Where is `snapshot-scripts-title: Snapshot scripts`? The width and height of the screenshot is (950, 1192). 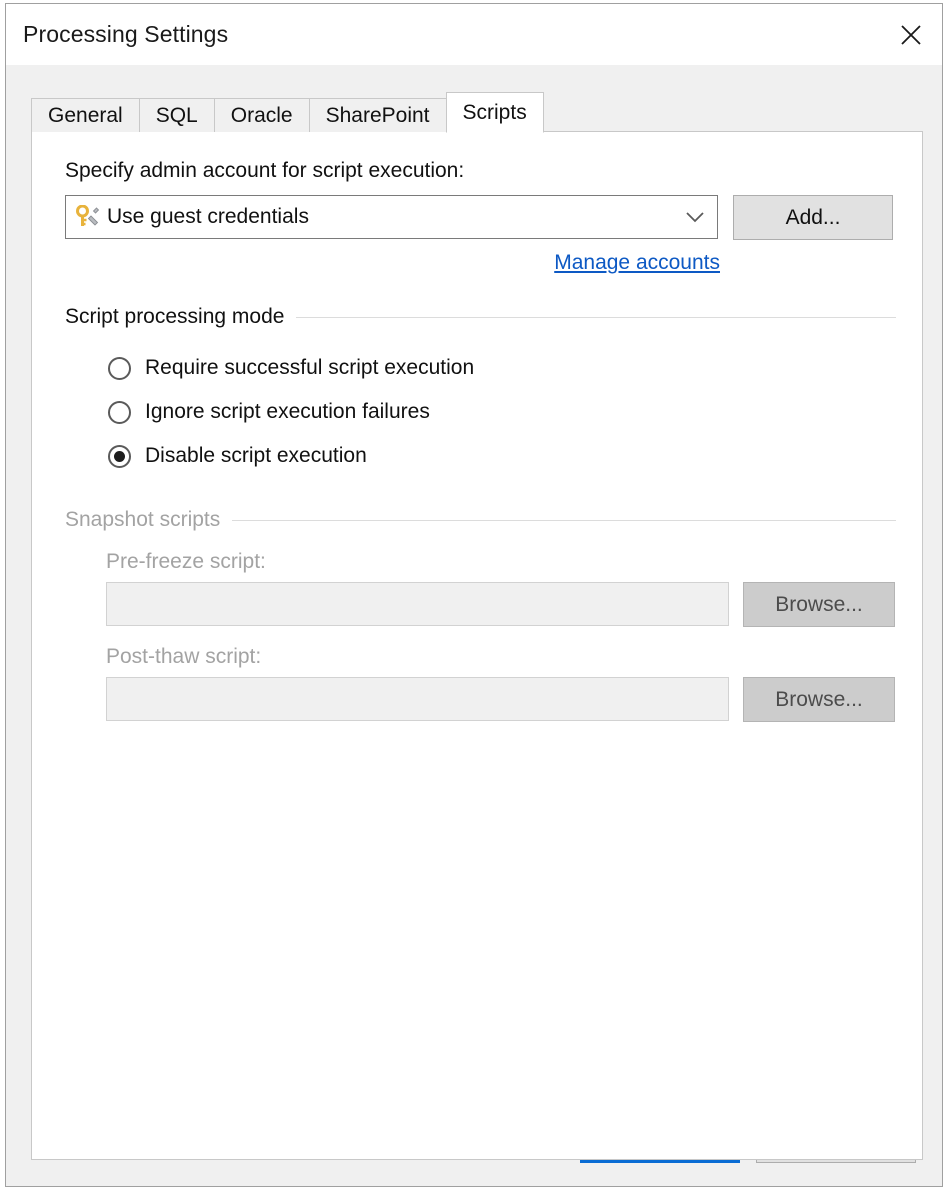 snapshot-scripts-title: Snapshot scripts is located at coordinates (143, 519).